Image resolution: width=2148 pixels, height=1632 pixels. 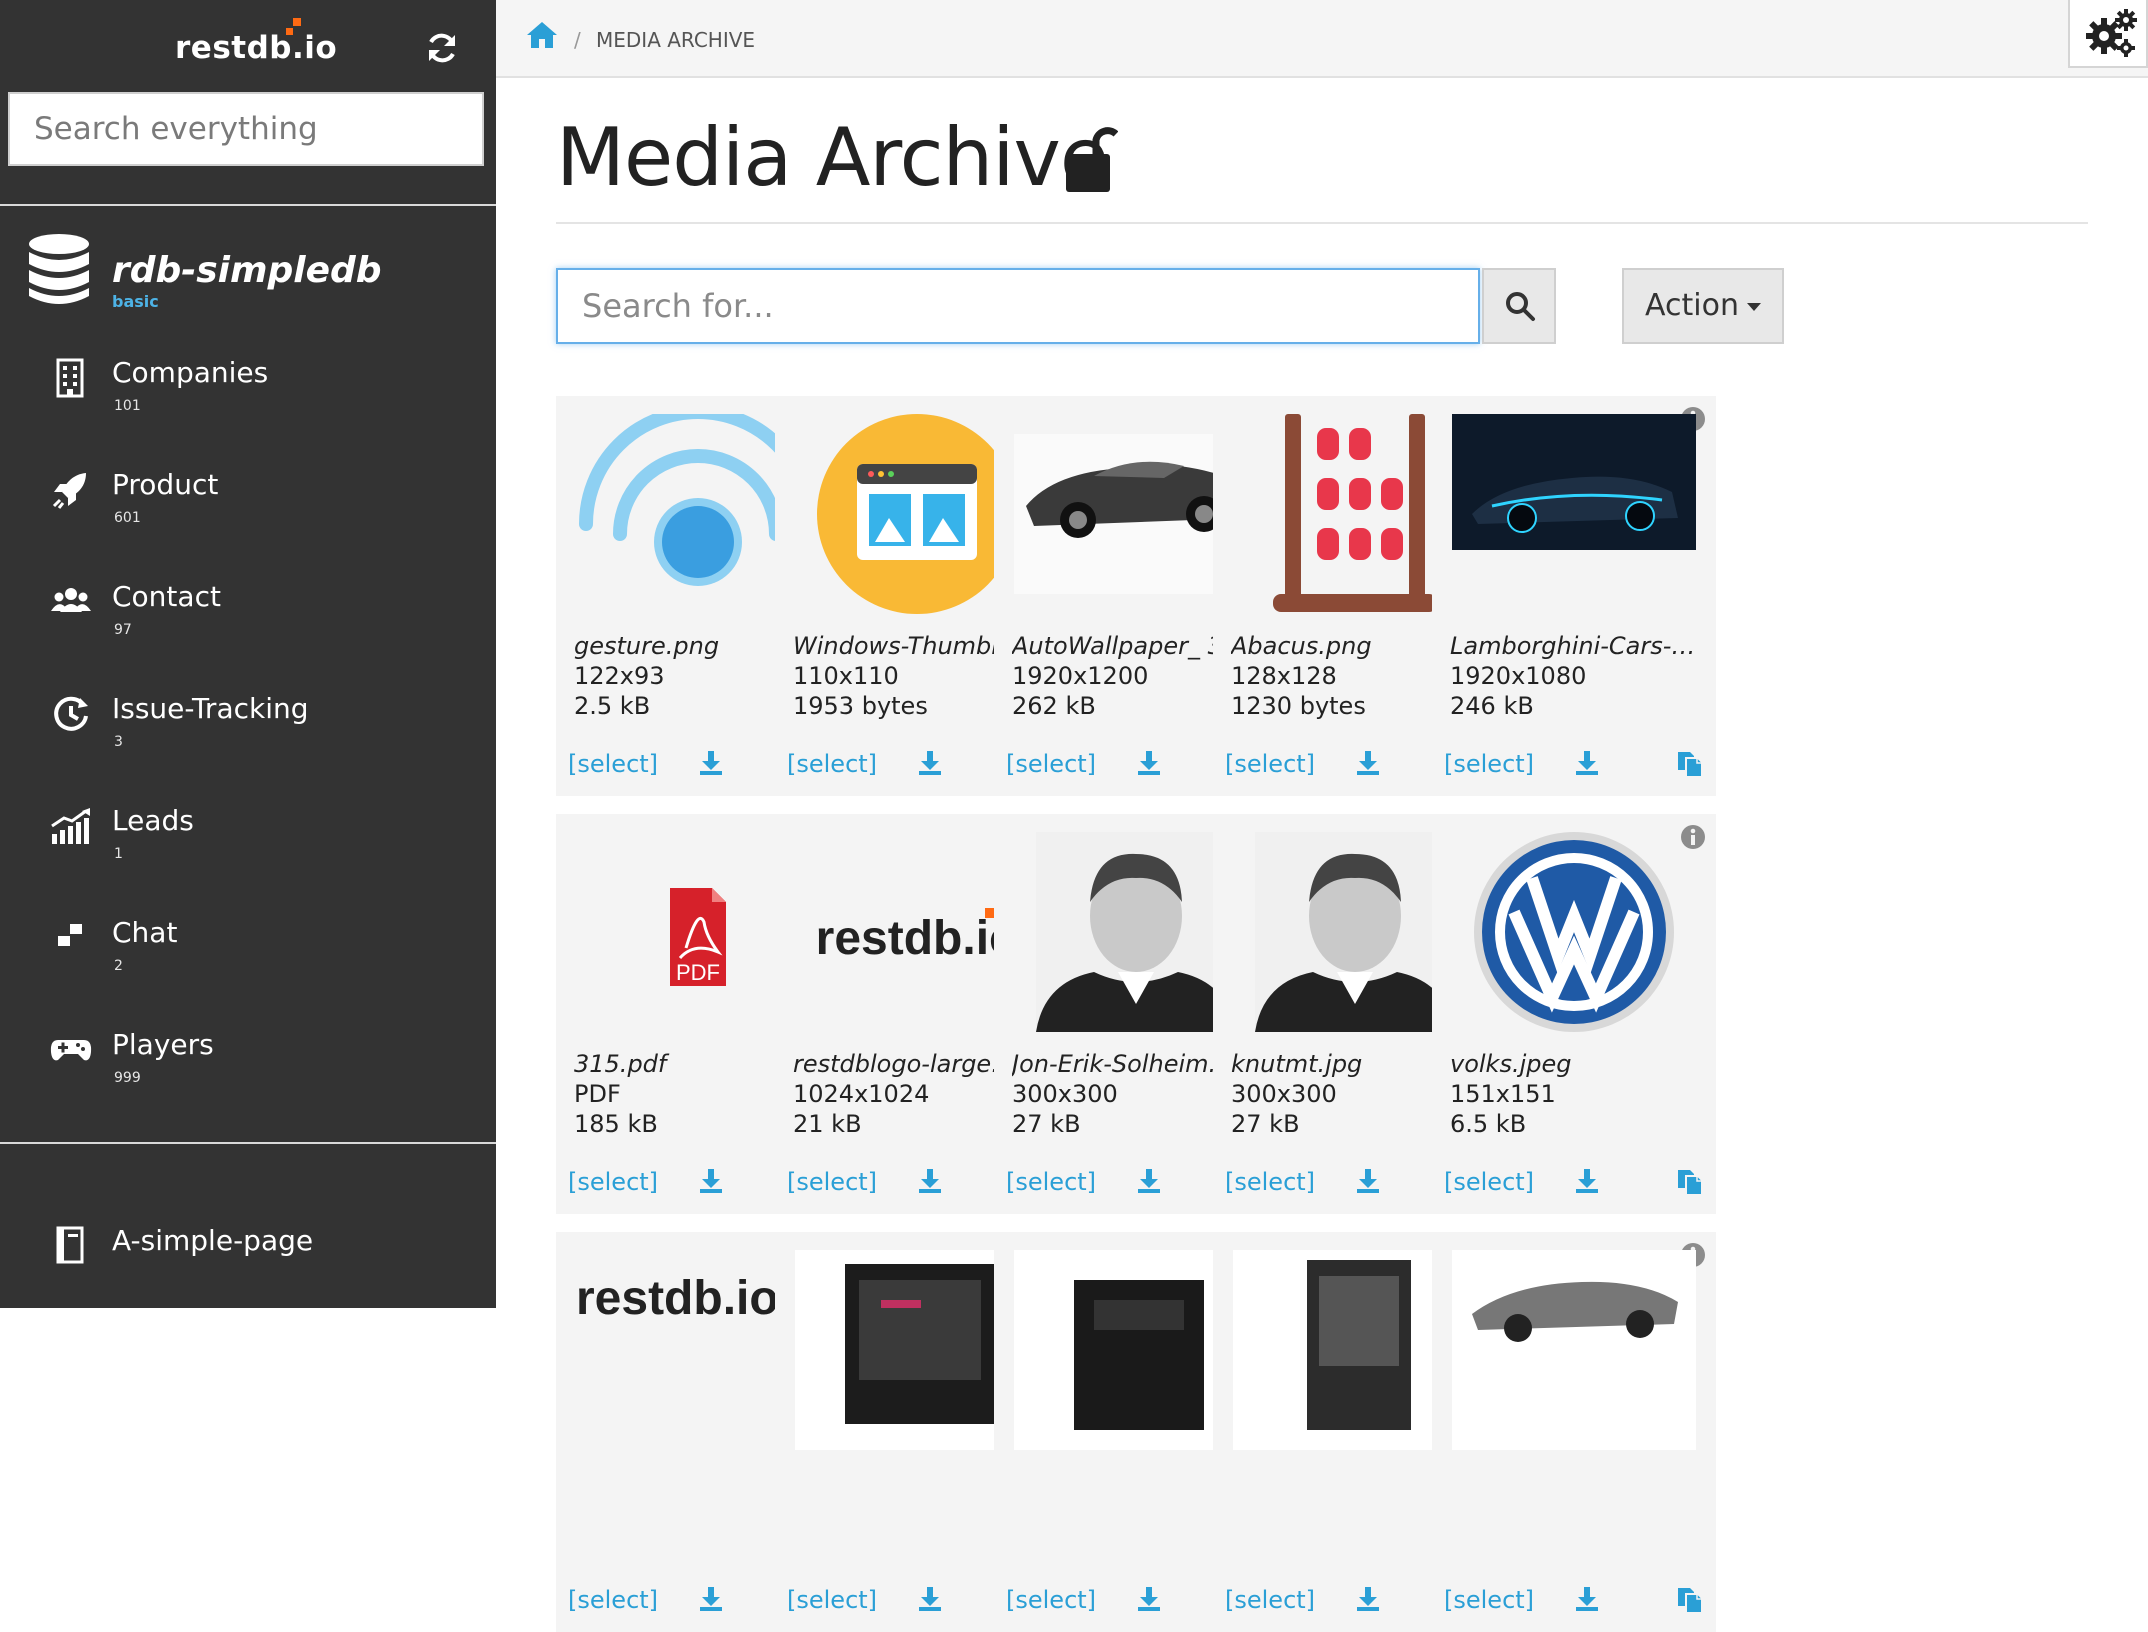 I want to click on database-name: rdb-simpledb, so click(x=247, y=270).